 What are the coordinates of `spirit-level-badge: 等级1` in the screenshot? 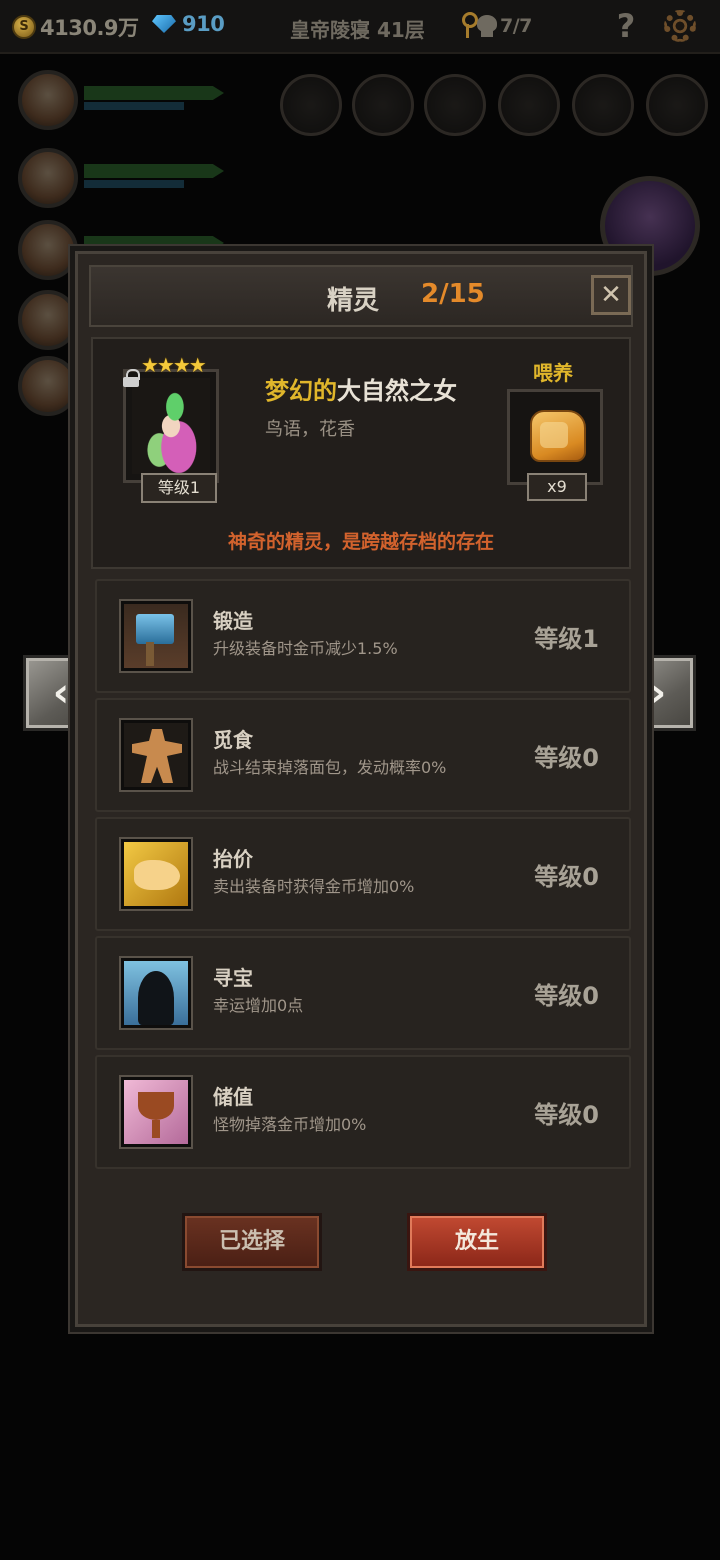 It's located at (179, 488).